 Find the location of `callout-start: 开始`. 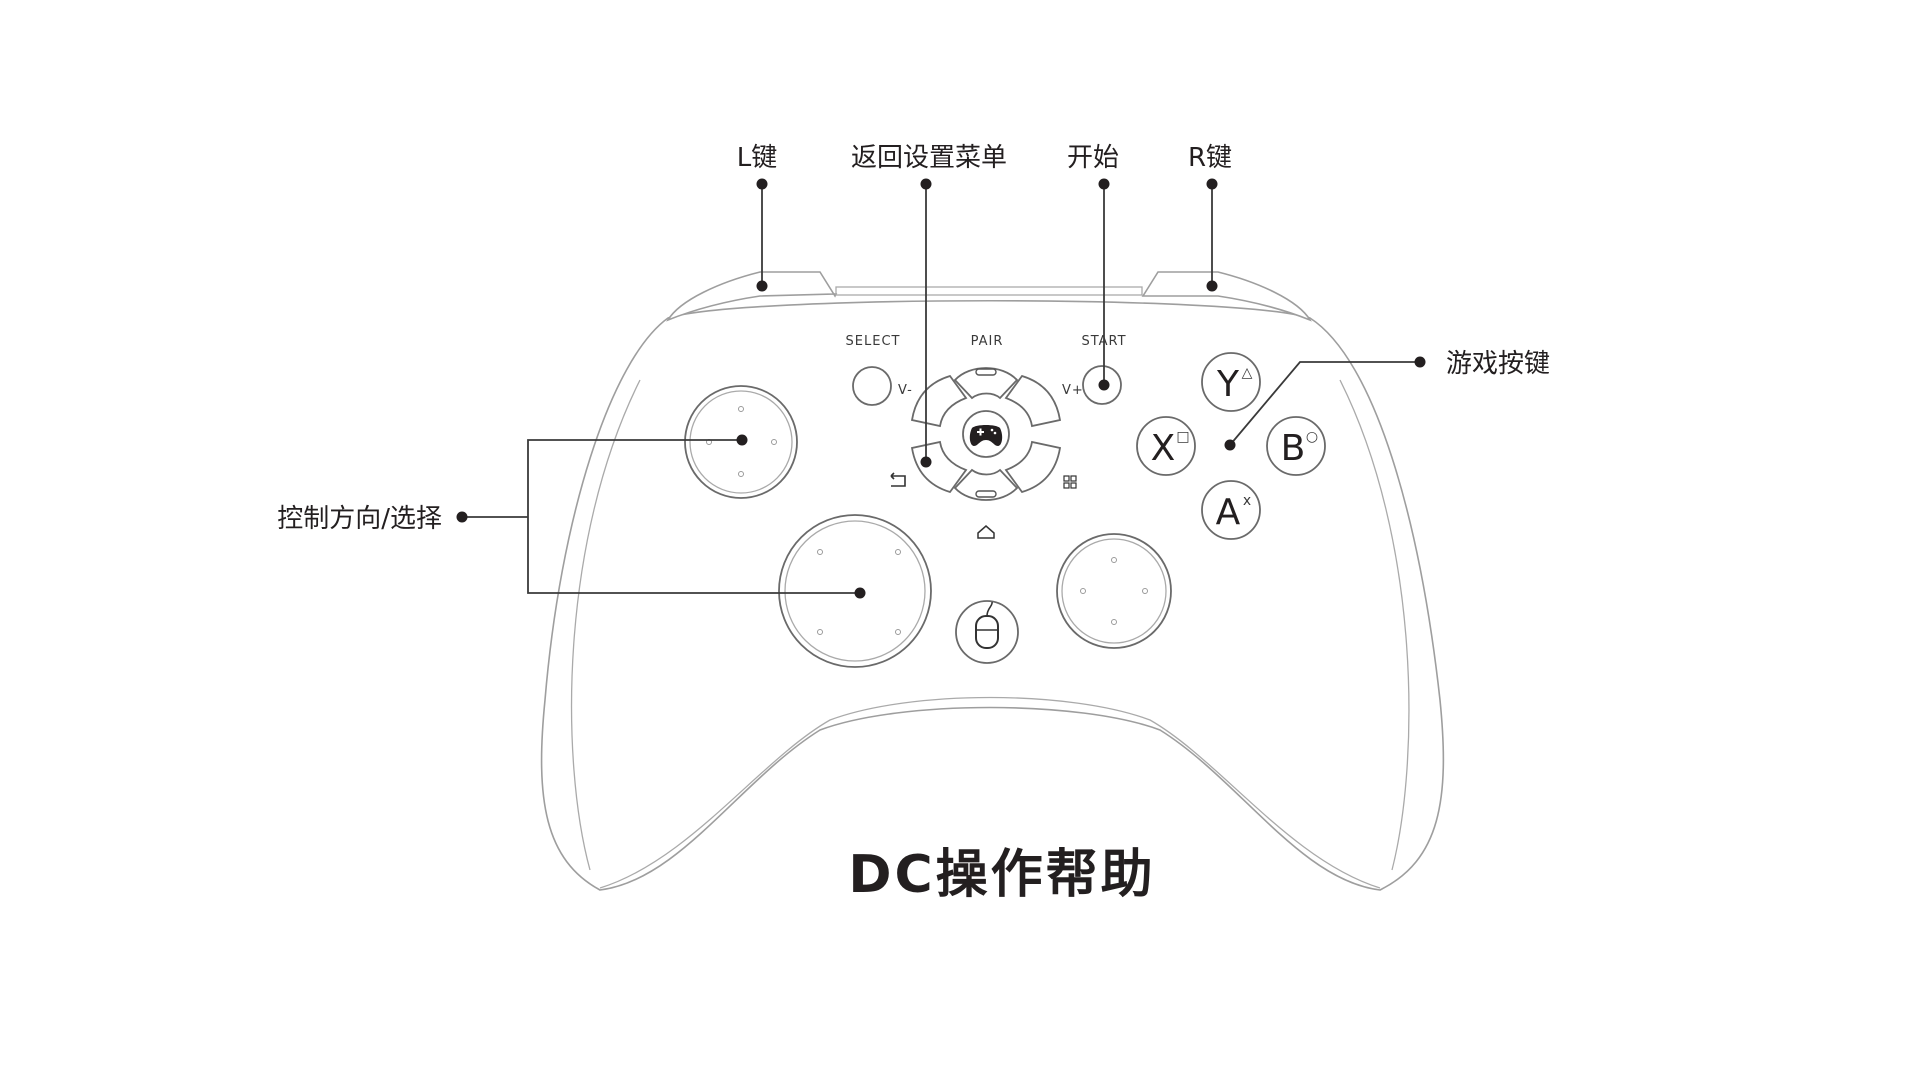

callout-start: 开始 is located at coordinates (1093, 158).